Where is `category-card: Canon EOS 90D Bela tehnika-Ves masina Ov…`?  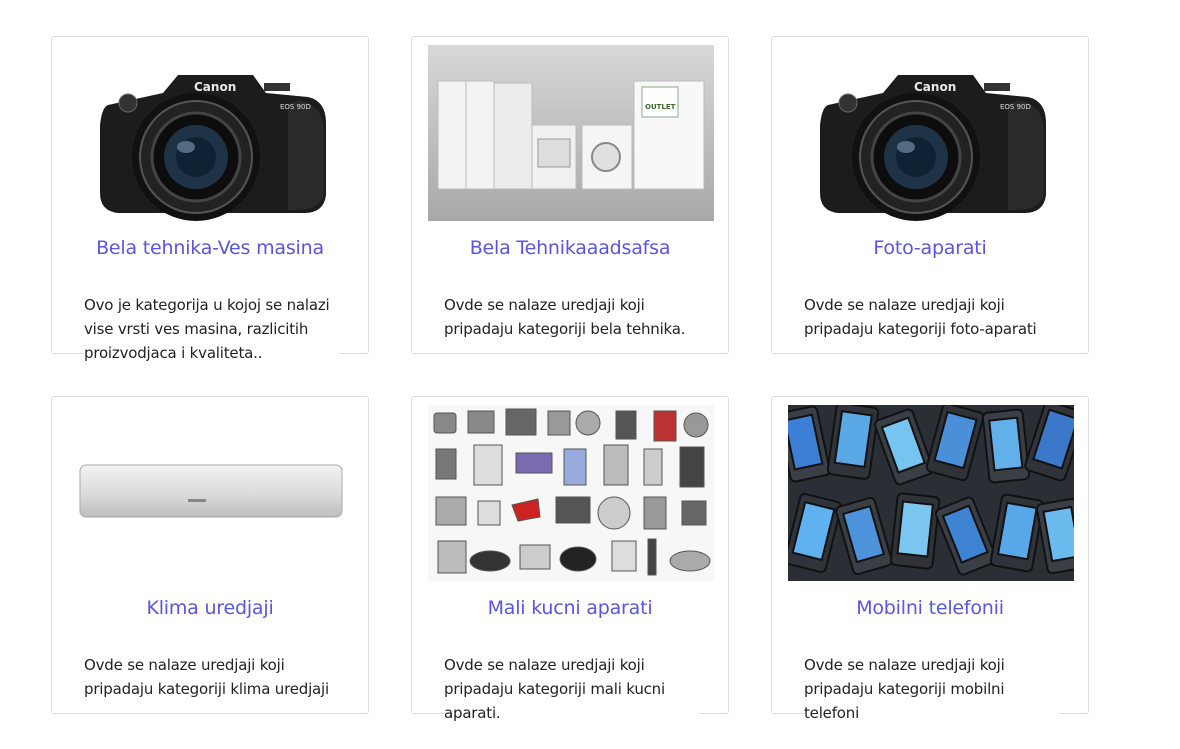 category-card: Canon EOS 90D Bela tehnika-Ves masina Ov… is located at coordinates (210, 200).